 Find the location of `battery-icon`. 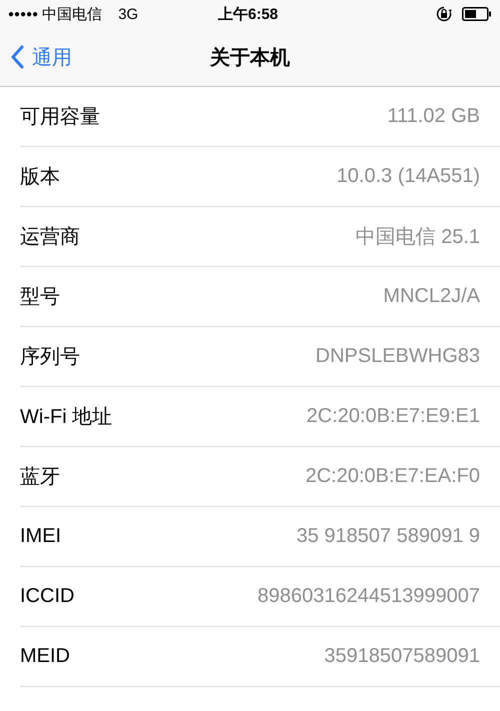

battery-icon is located at coordinates (477, 14).